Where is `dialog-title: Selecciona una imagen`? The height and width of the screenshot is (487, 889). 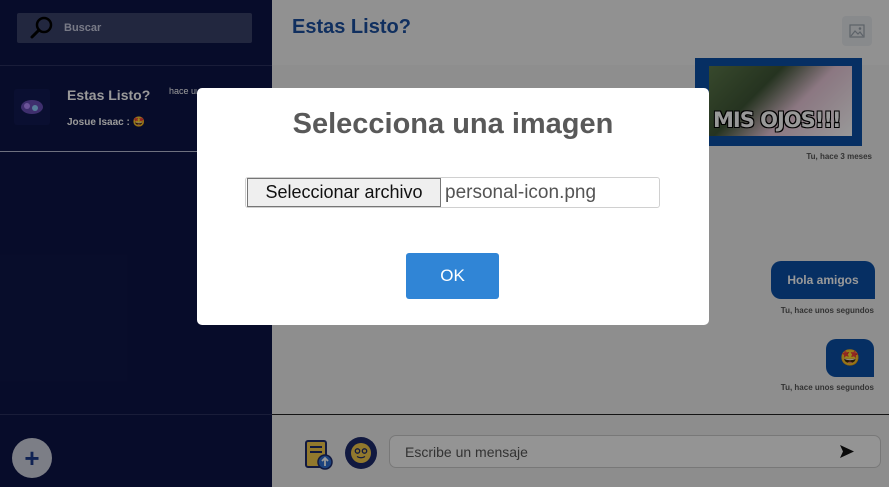 dialog-title: Selecciona una imagen is located at coordinates (453, 124).